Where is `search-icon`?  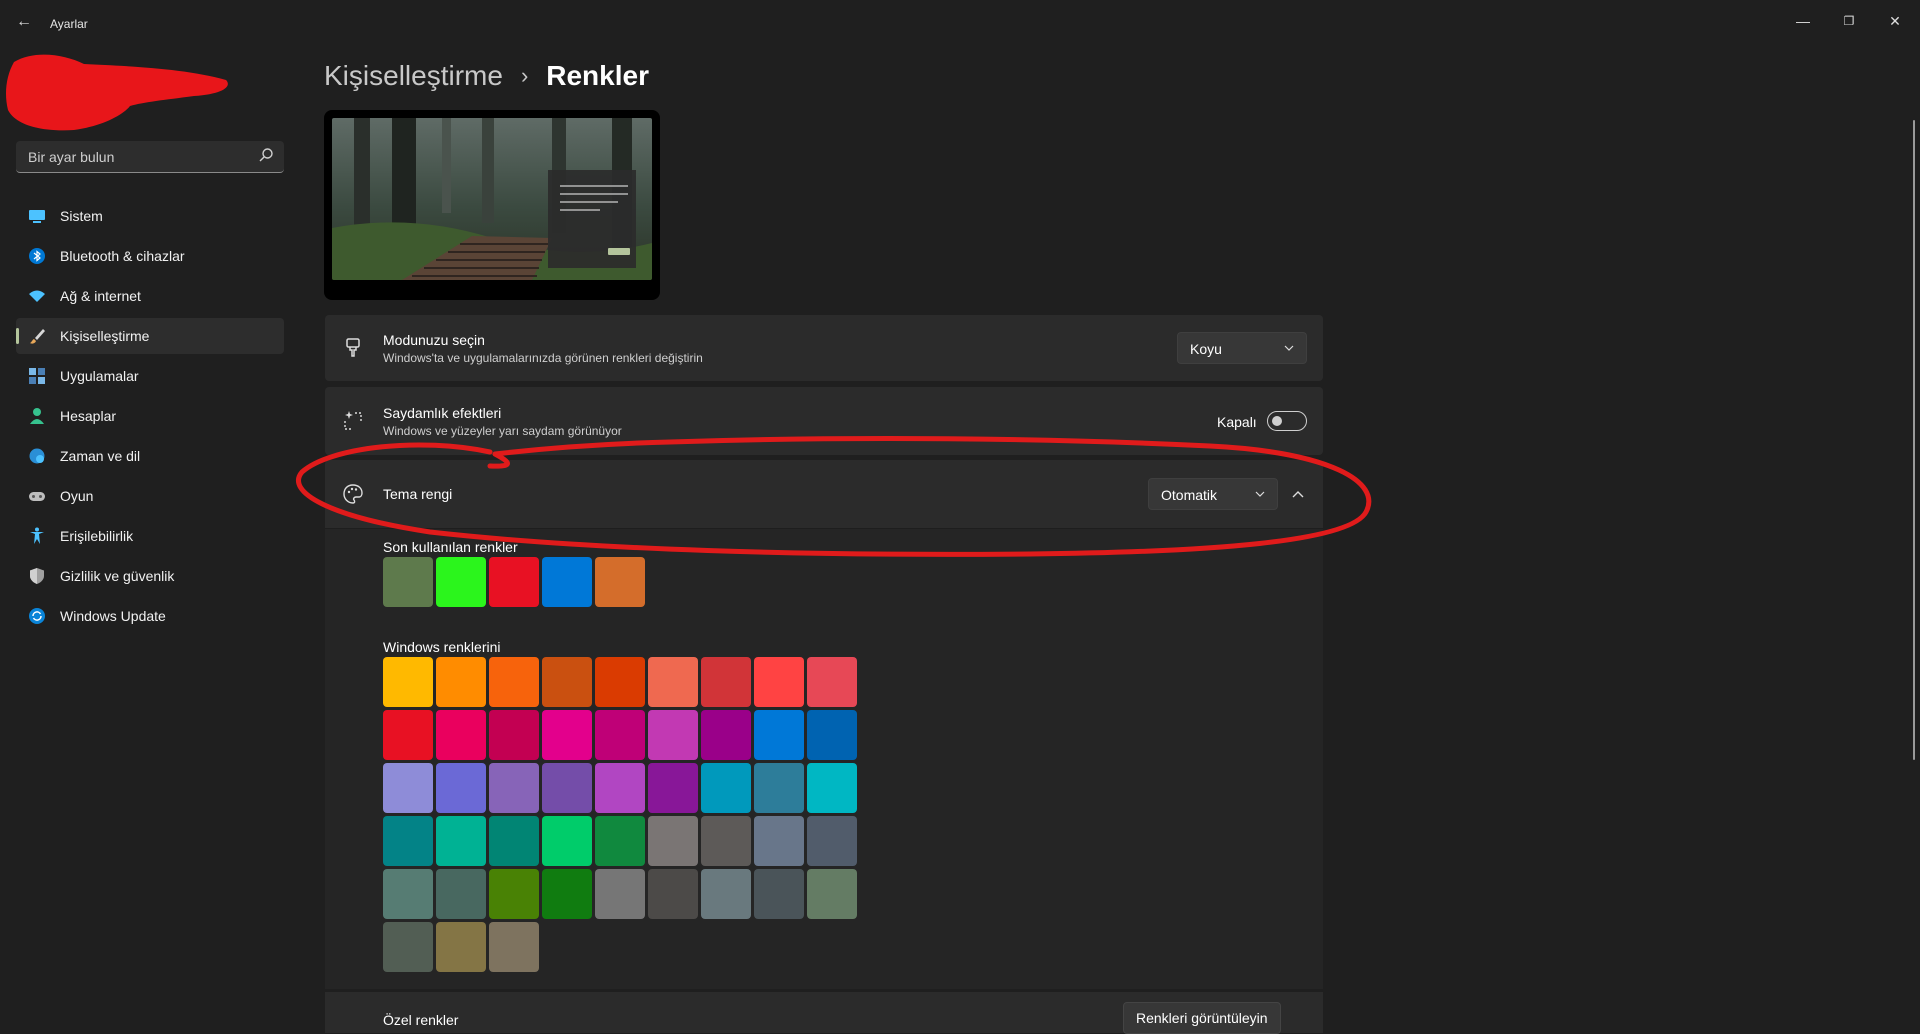
search-icon is located at coordinates (266, 155).